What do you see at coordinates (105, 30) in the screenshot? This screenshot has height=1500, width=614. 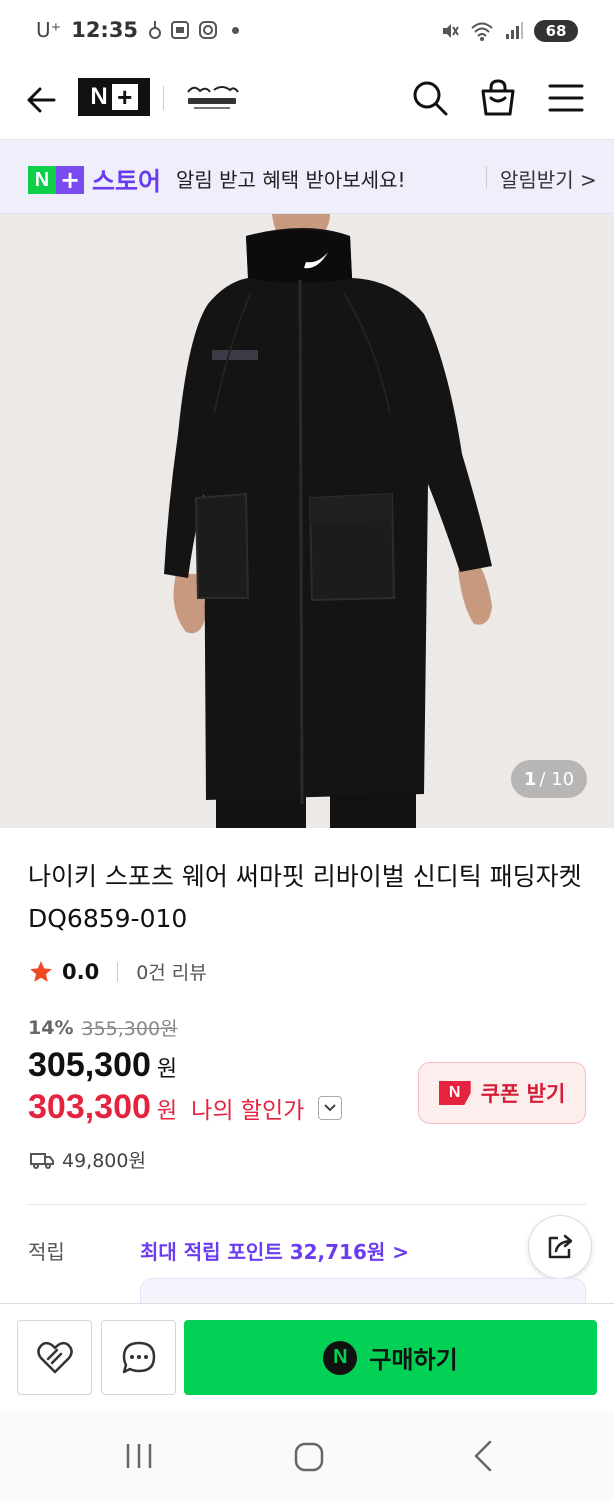 I see `clock: 12:35` at bounding box center [105, 30].